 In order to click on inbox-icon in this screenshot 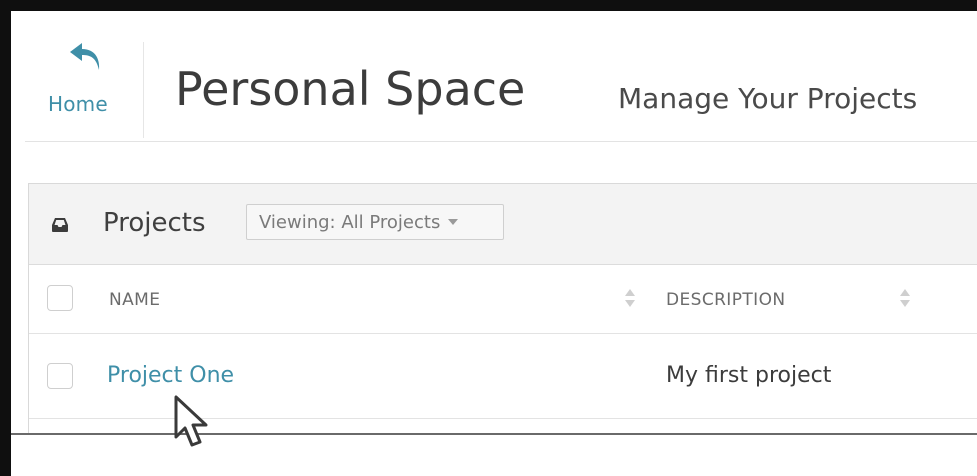, I will do `click(60, 225)`.